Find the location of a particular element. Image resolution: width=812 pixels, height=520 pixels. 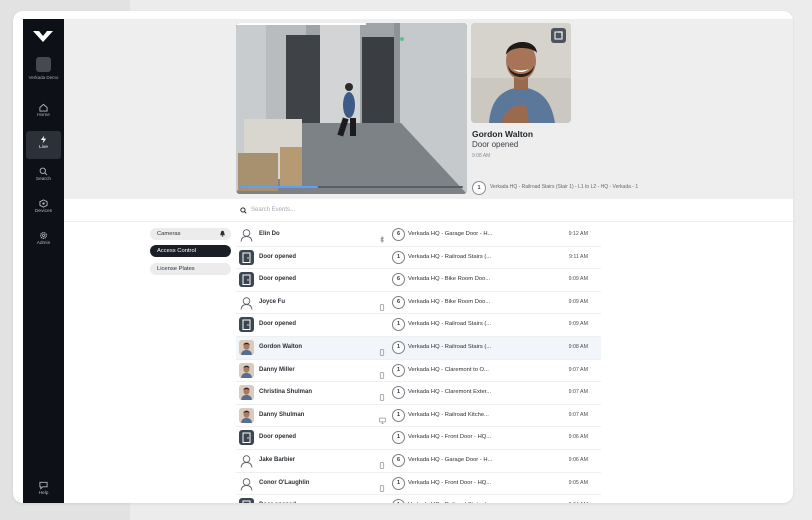

camera-feed is located at coordinates (351, 108).